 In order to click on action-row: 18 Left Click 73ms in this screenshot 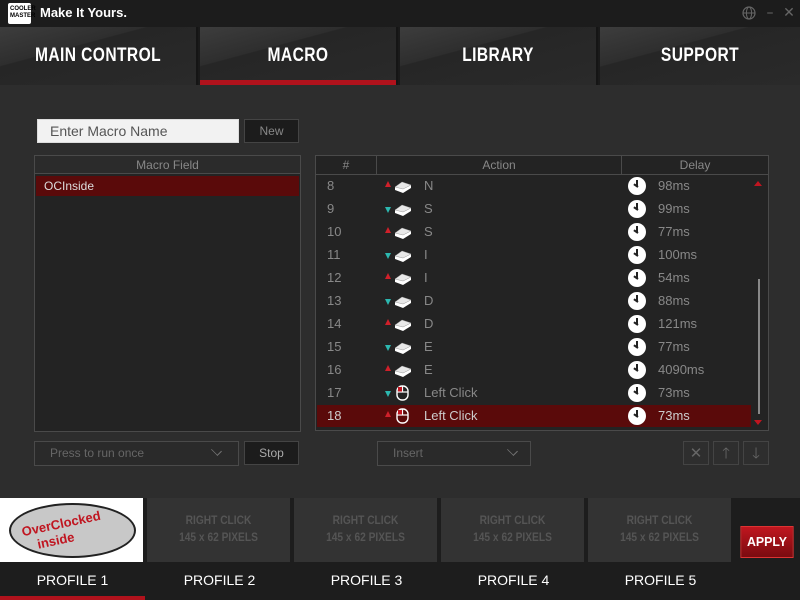, I will do `click(534, 416)`.